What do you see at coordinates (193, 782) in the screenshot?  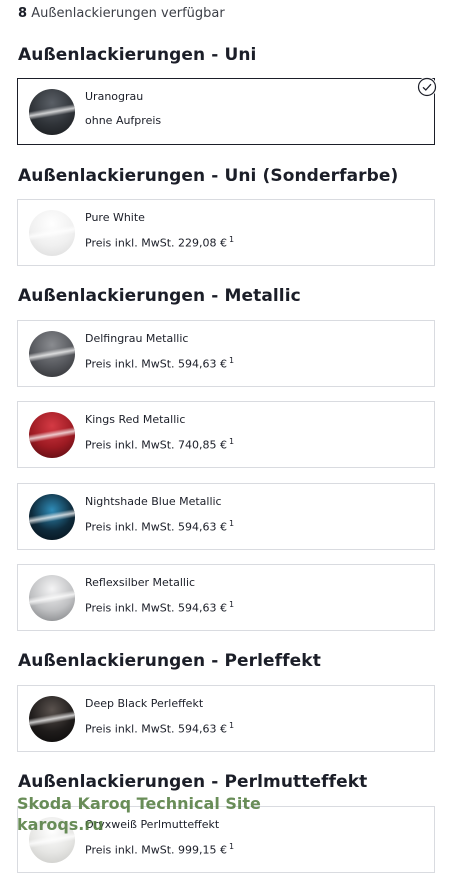 I see `section-title-perlmutteffekt: Außenlackierungen - Perlmutteffekt` at bounding box center [193, 782].